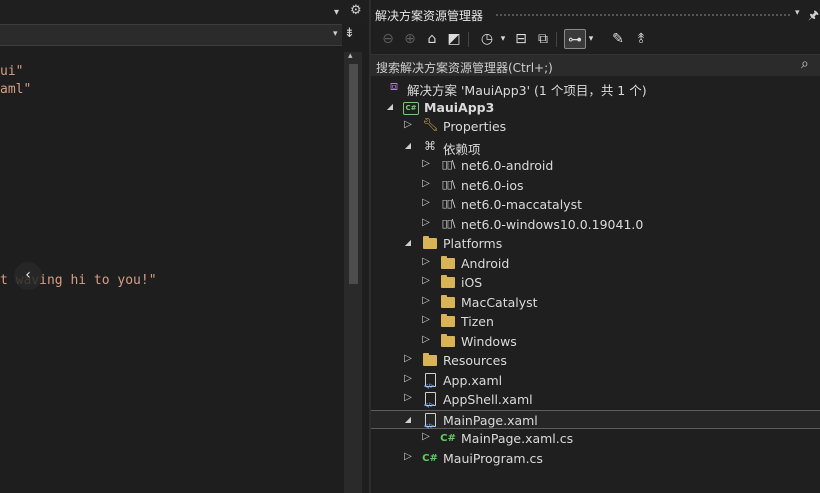 This screenshot has height=493, width=820. I want to click on tree-item: ▷ ▯▯\ net6.0-windows10.0.19041.0, so click(595, 225).